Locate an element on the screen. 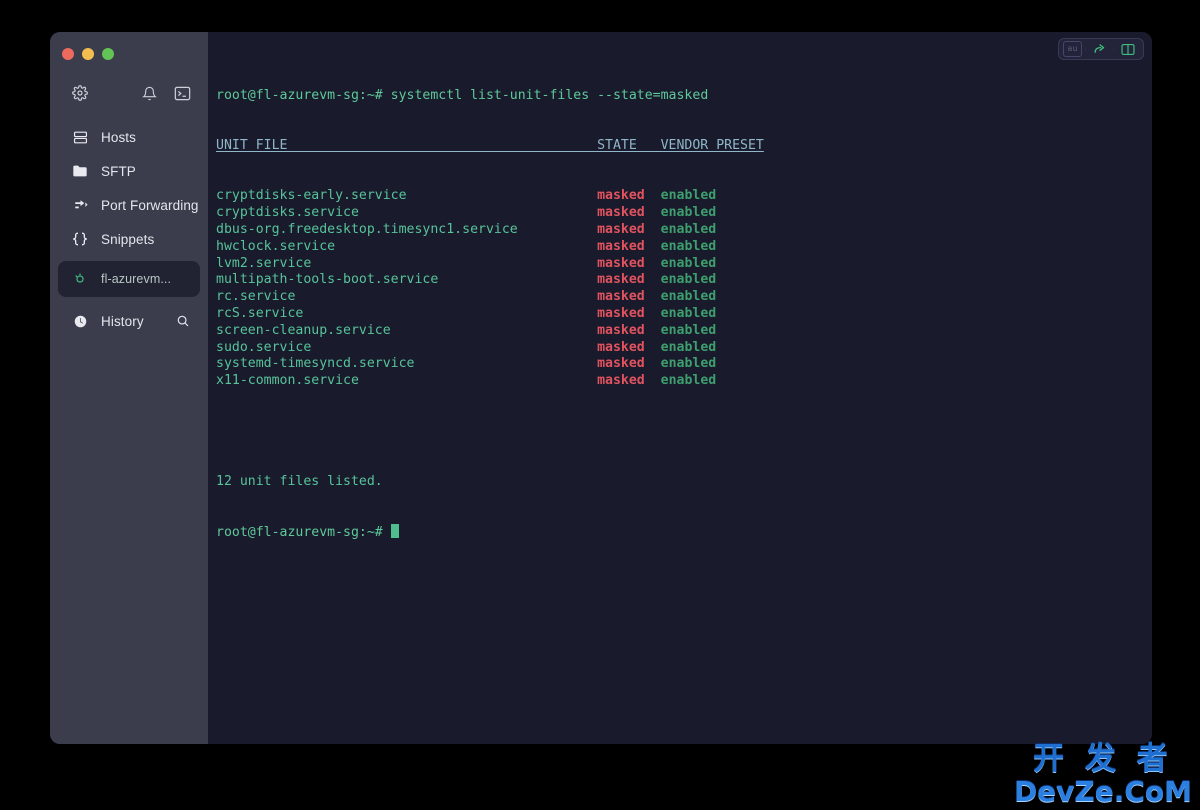 Image resolution: width=1200 pixels, height=810 pixels. terminal-table-row: rcS.service masked enabled is located at coordinates (684, 314).